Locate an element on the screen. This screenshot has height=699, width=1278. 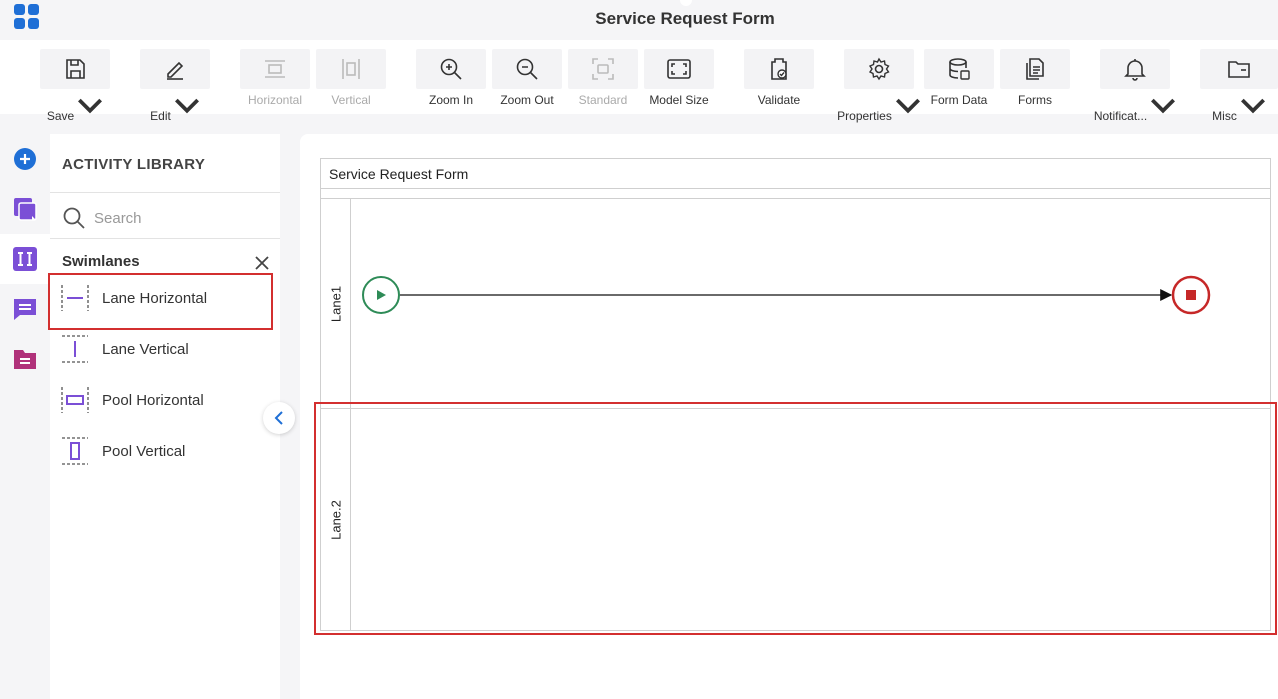
collapse-panel-button is located at coordinates (279, 418).